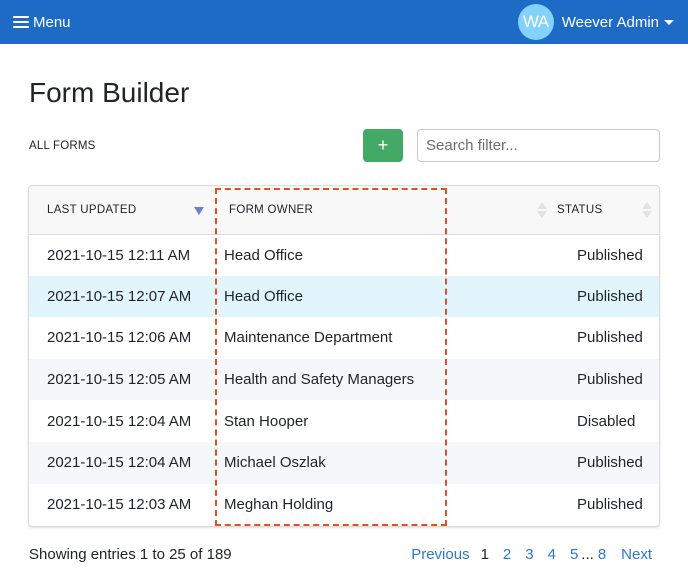 The image size is (688, 584). I want to click on pagination-page: 3, so click(529, 554).